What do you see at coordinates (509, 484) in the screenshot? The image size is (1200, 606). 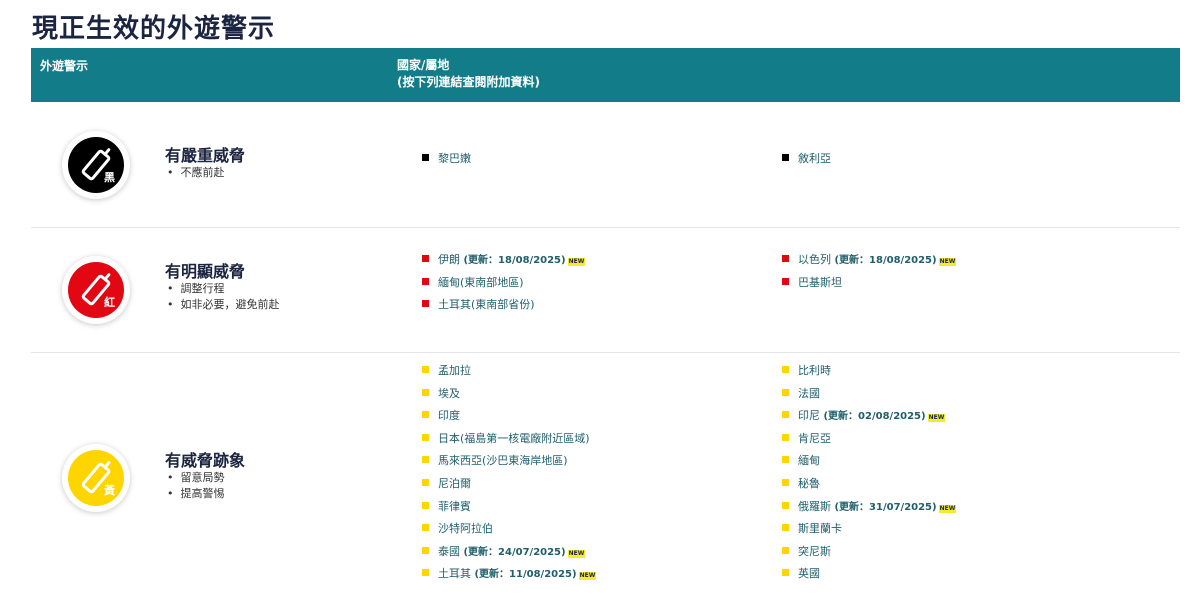 I see `country-link: 尼泊爾` at bounding box center [509, 484].